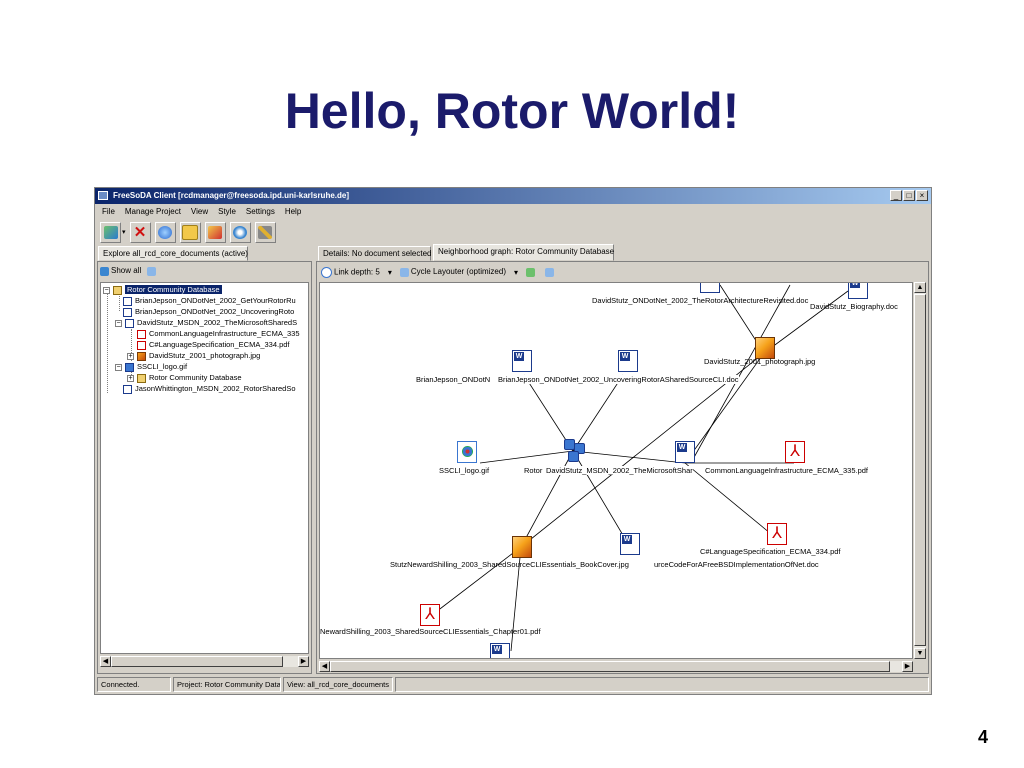 This screenshot has height=768, width=1024. What do you see at coordinates (549, 272) in the screenshot?
I see `zoom-icon` at bounding box center [549, 272].